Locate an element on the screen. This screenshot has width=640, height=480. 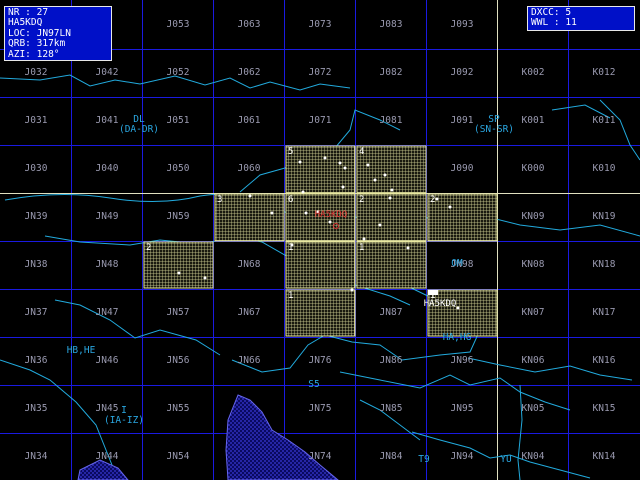
callsign-value: HA5KDQ is located at coordinates (25, 23).